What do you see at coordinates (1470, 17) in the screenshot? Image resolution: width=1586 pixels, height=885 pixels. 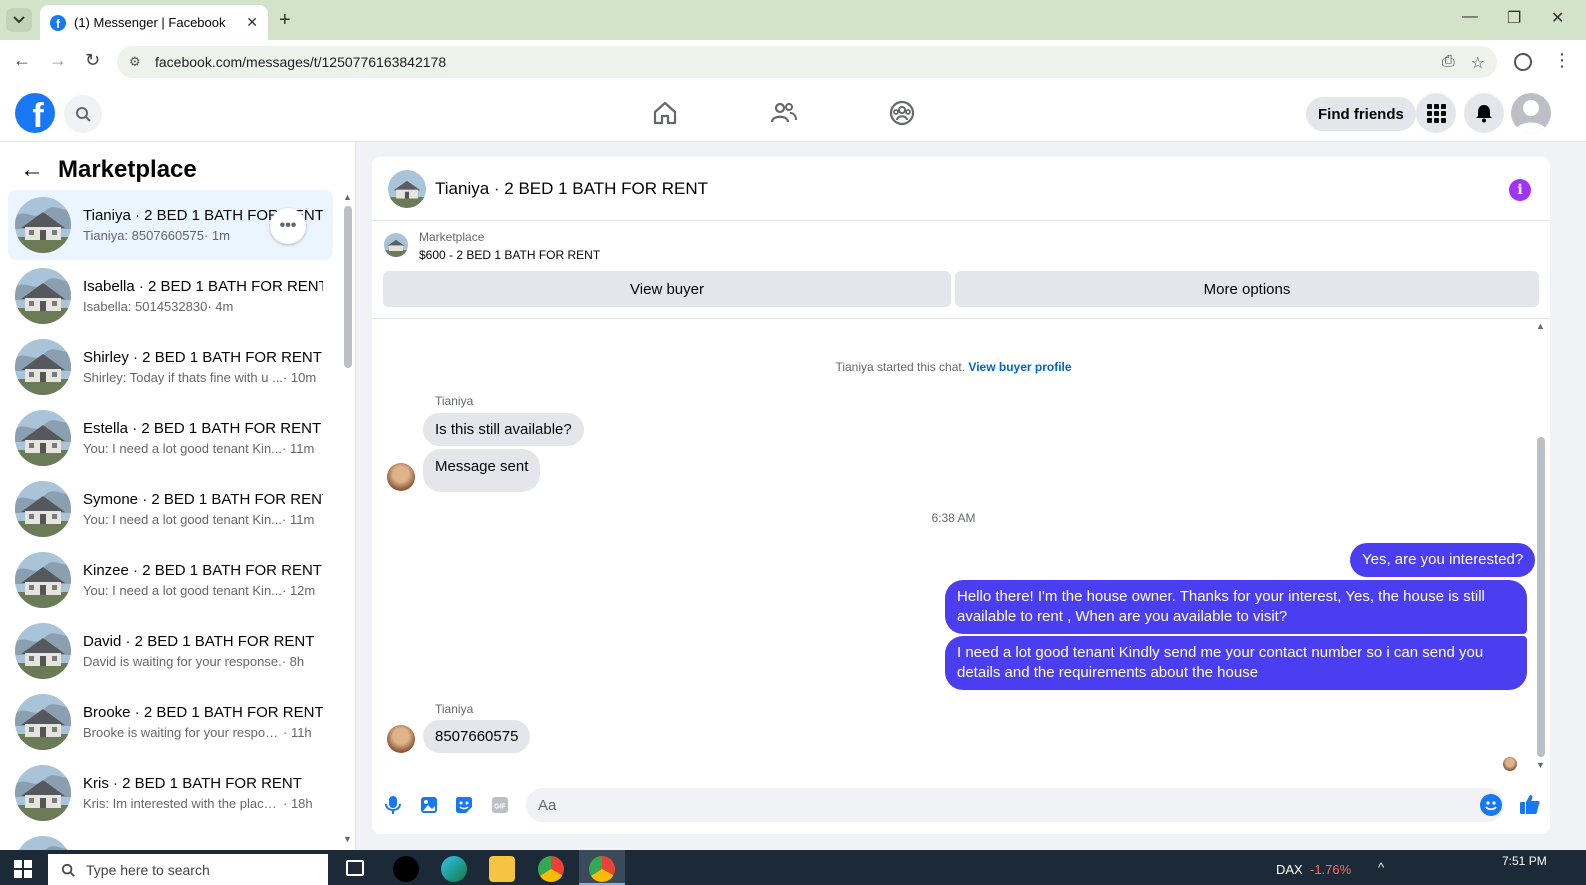 I see `minimize-icon: —` at bounding box center [1470, 17].